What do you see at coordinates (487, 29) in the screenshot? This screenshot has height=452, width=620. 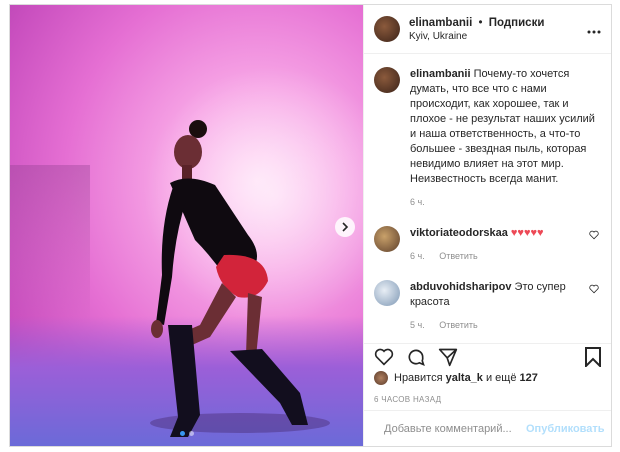 I see `post-header: elinambanii • Подписки Kyiv, Ukraine` at bounding box center [487, 29].